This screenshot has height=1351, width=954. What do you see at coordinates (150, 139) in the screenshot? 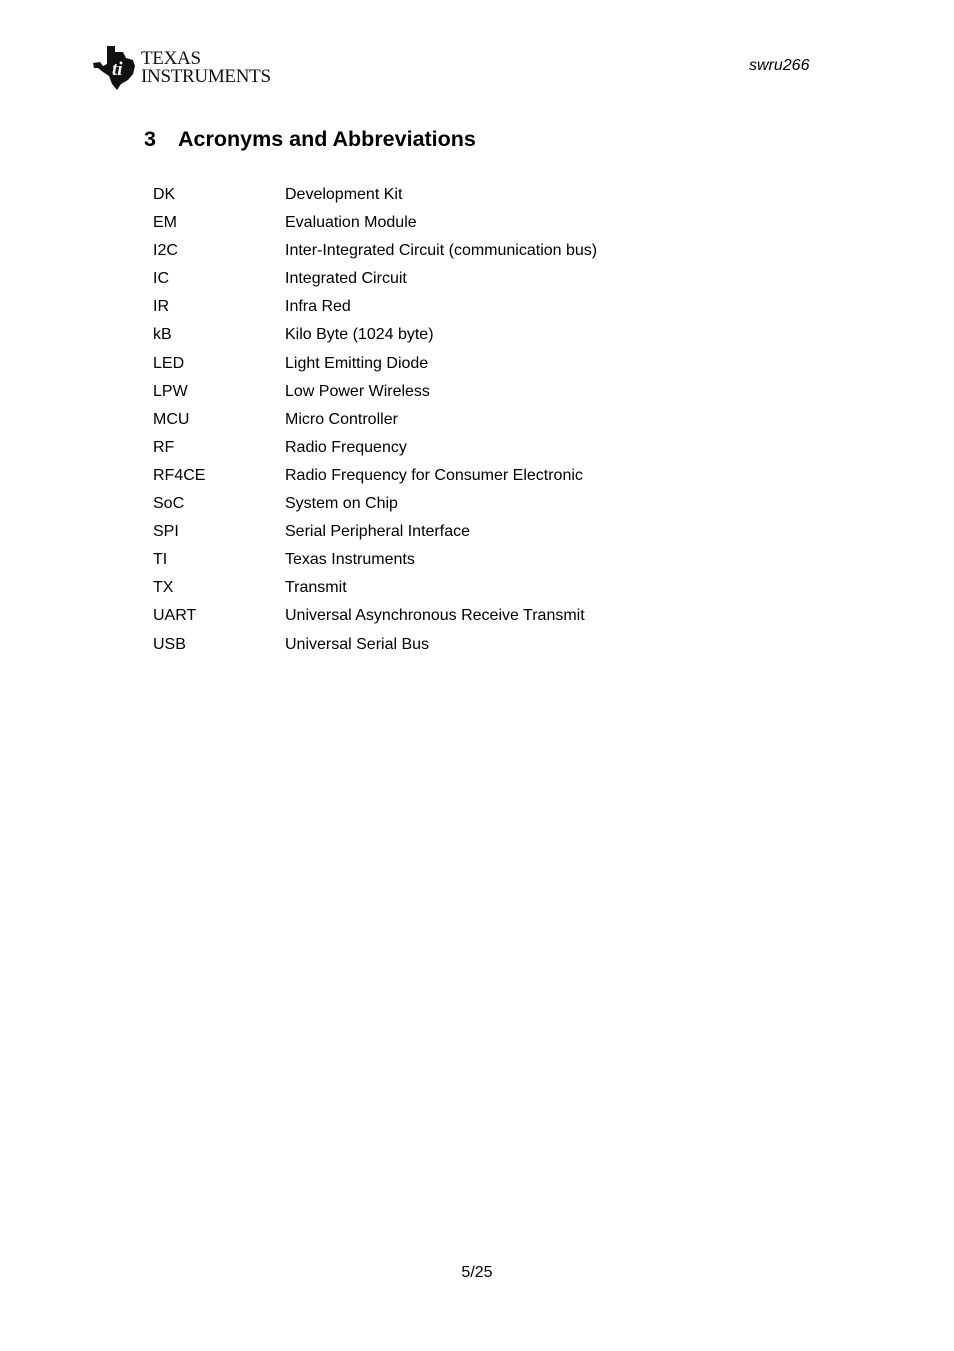
I see `section-number: 3` at bounding box center [150, 139].